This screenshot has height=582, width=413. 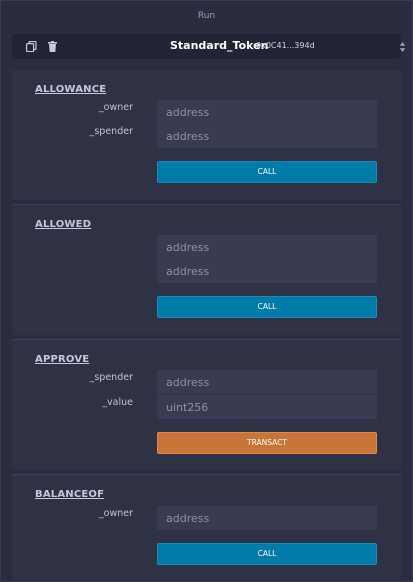 What do you see at coordinates (219, 45) in the screenshot?
I see `contract-name: Standard_Token` at bounding box center [219, 45].